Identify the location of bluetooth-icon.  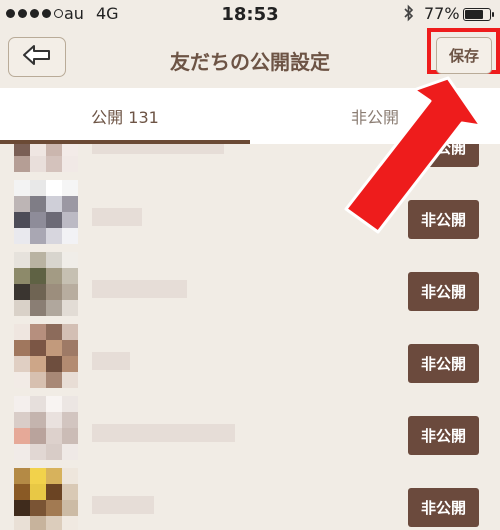
(409, 15).